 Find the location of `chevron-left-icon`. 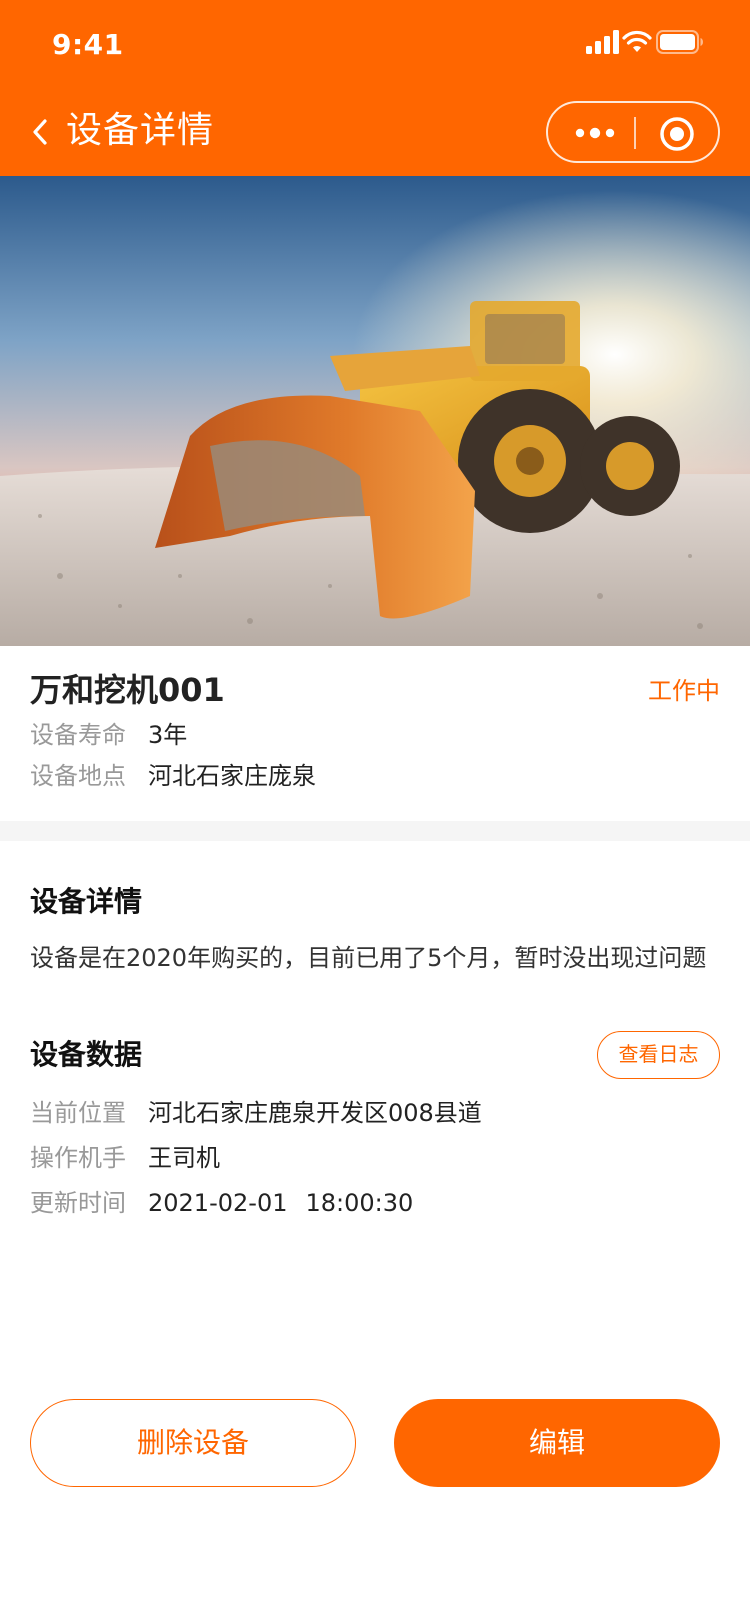

chevron-left-icon is located at coordinates (41, 132).